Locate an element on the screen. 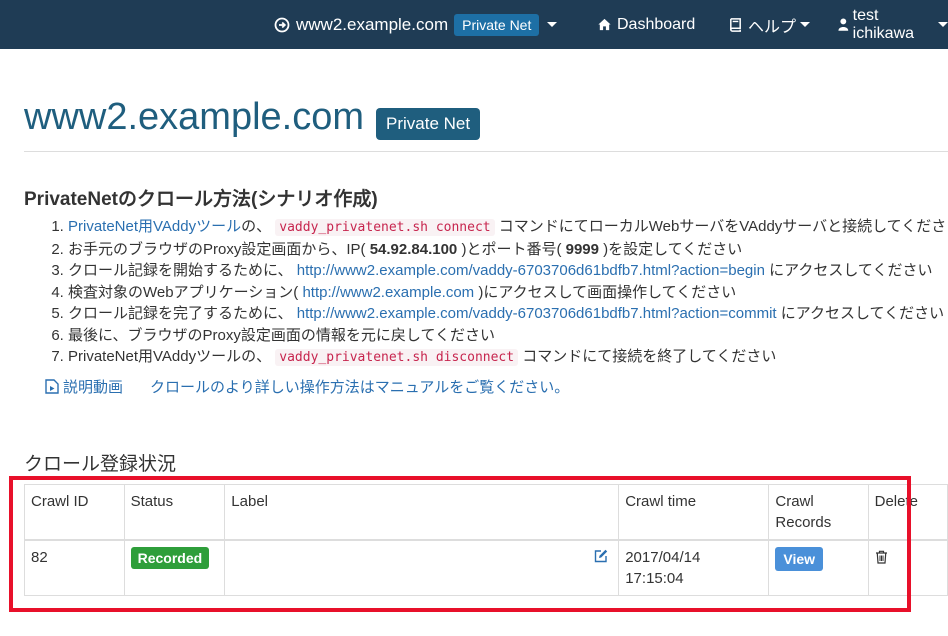 Image resolution: width=948 pixels, height=636 pixels. table-row: 82 Recorded 2017/04/14 17:15:04 View is located at coordinates (486, 567).